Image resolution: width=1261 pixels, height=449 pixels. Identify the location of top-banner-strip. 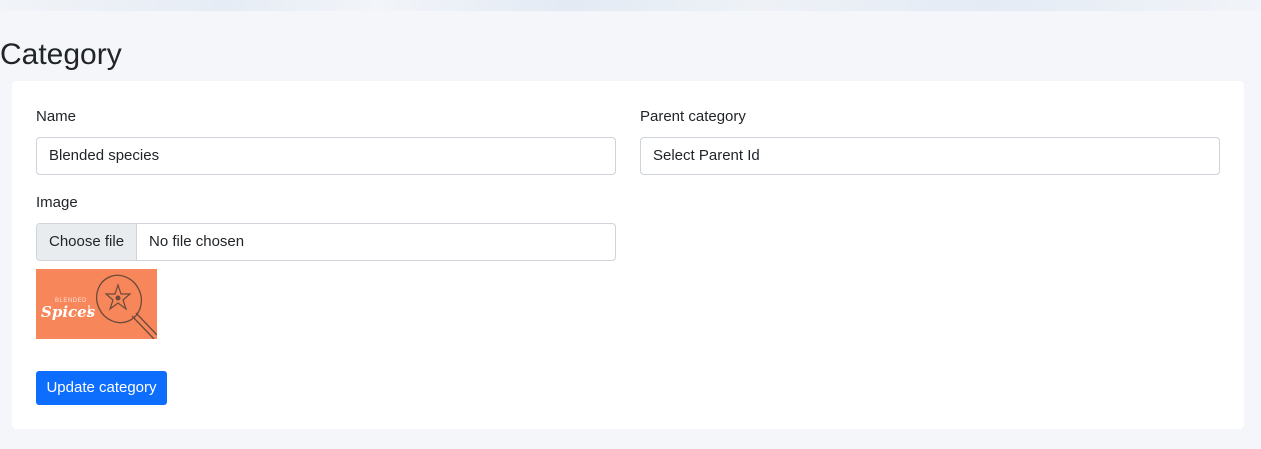
(630, 5).